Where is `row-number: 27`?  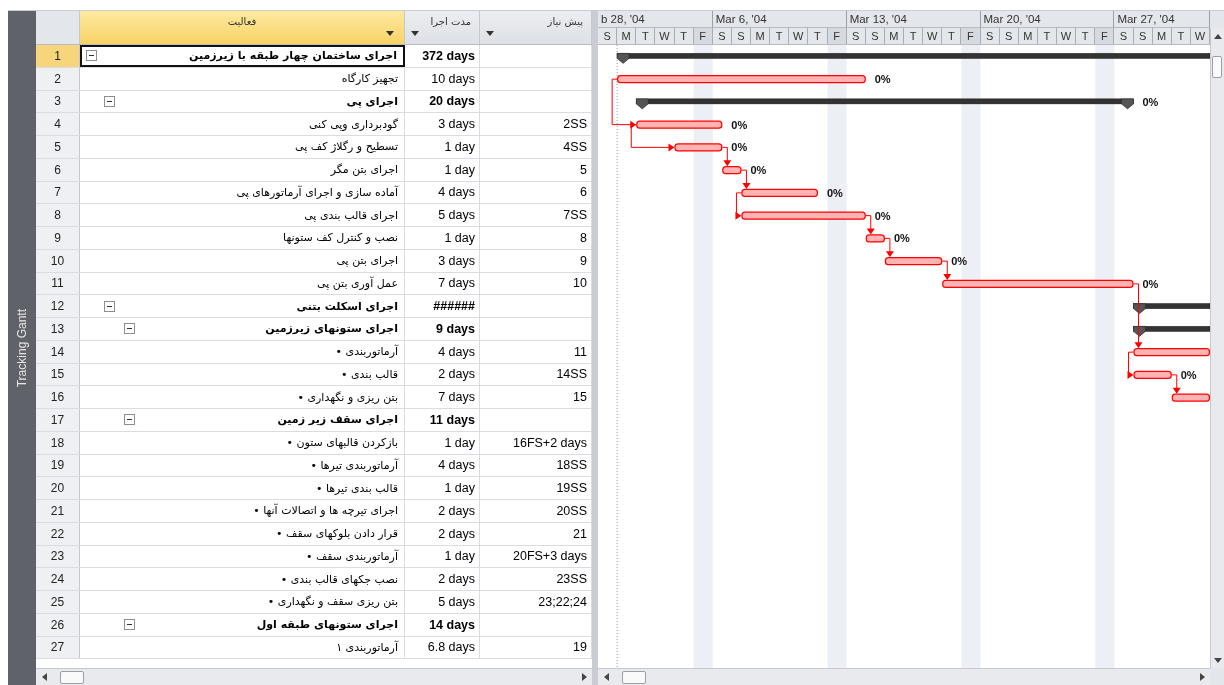
row-number: 27 is located at coordinates (58, 647).